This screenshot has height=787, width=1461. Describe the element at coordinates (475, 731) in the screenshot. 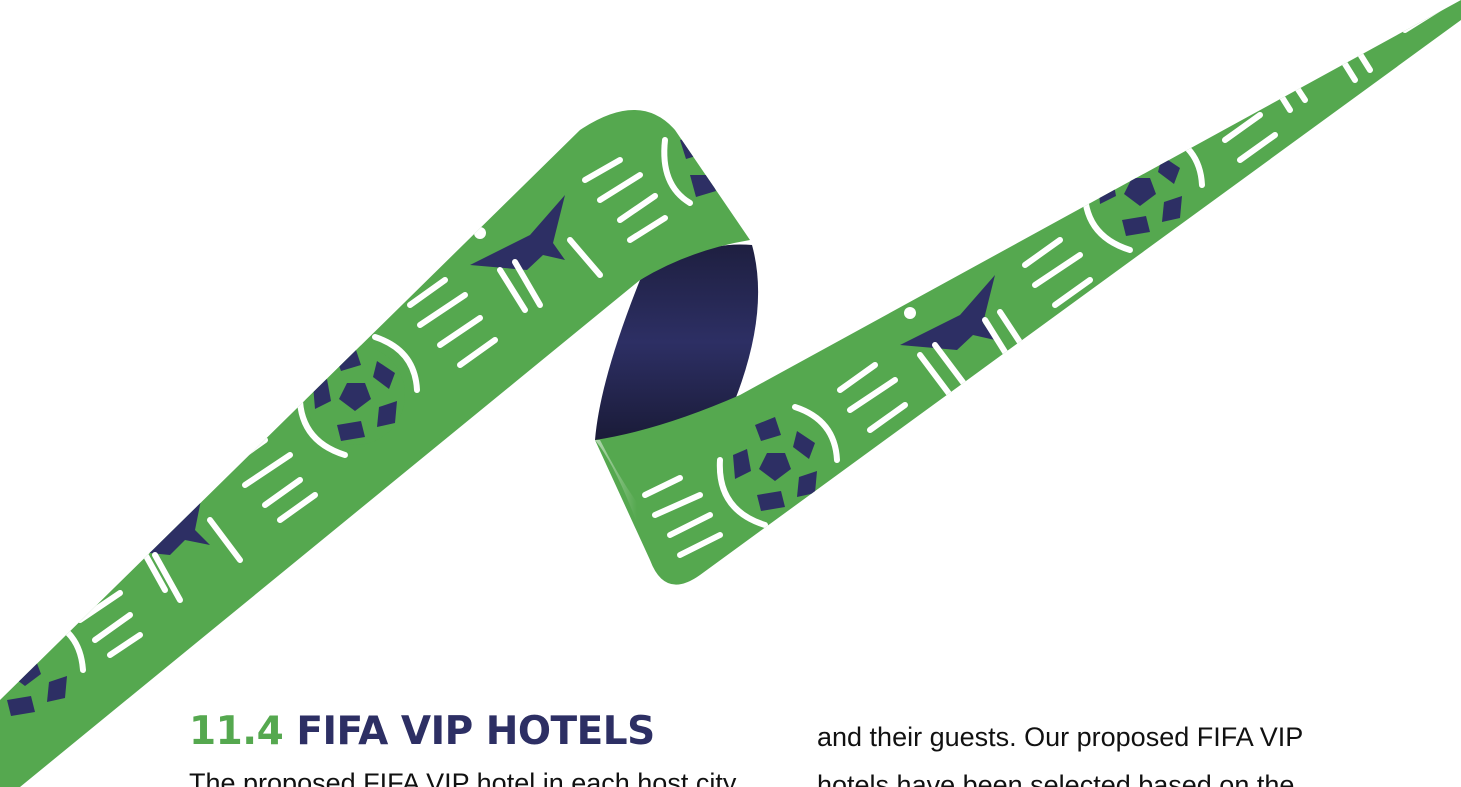

I see `section-title: FIFA VIP HOTELS` at that location.